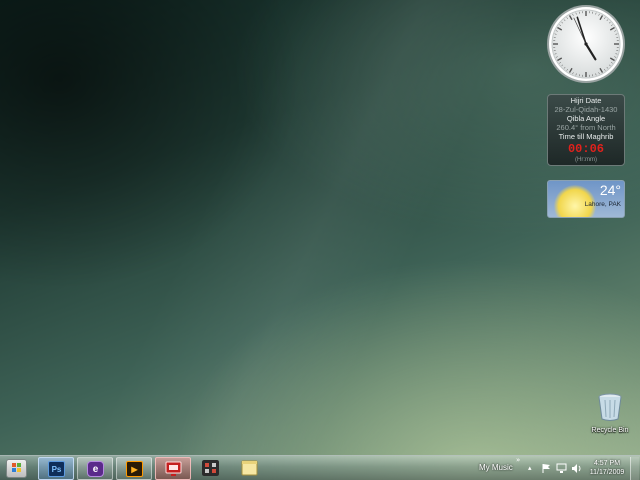  I want to click on taskbar-app-grid, so click(211, 468).